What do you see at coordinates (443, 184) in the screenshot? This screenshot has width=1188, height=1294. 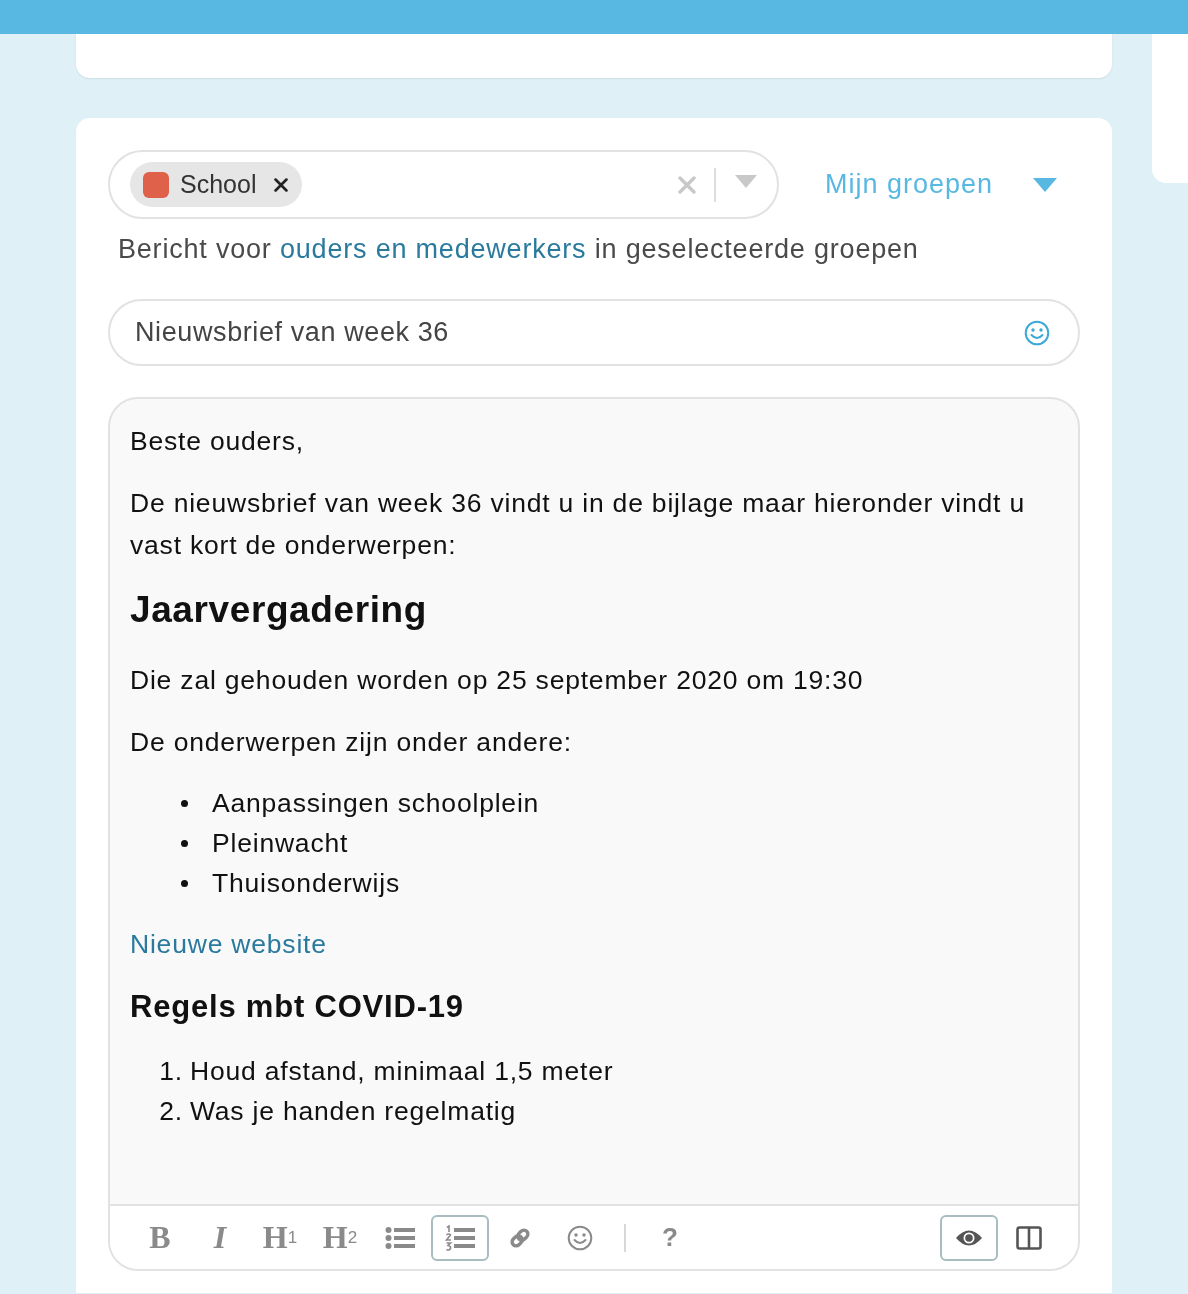 I see `group-select-field: School` at bounding box center [443, 184].